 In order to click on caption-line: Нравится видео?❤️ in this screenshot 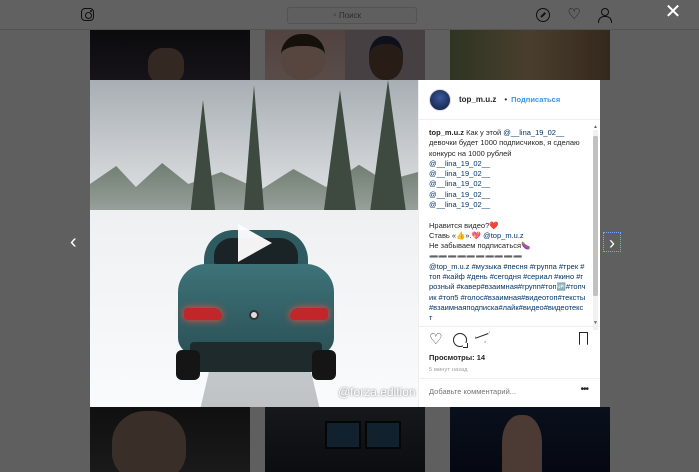, I will do `click(507, 226)`.